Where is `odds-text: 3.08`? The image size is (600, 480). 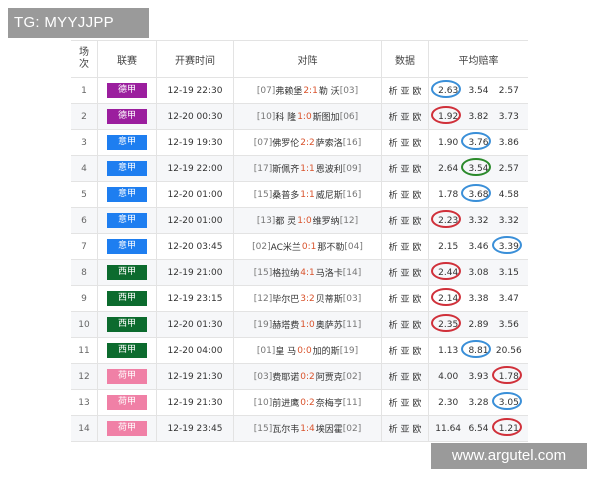 odds-text: 3.08 is located at coordinates (478, 272).